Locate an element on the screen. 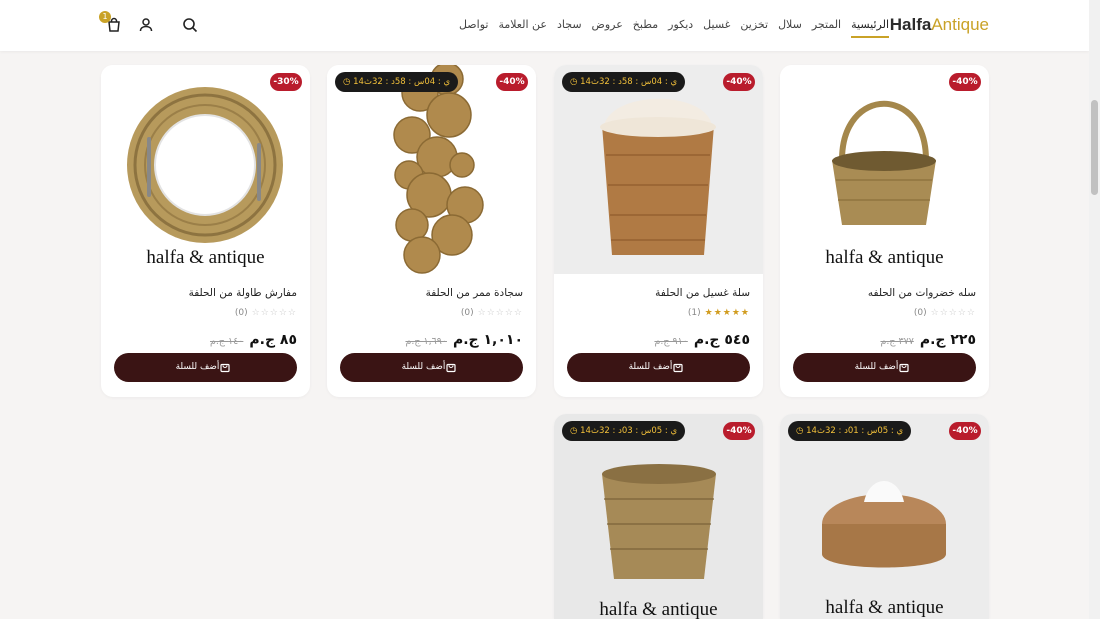 Image resolution: width=1100 pixels, height=619 pixels. current-price: ١,٠١٠ ج.م is located at coordinates (487, 340).